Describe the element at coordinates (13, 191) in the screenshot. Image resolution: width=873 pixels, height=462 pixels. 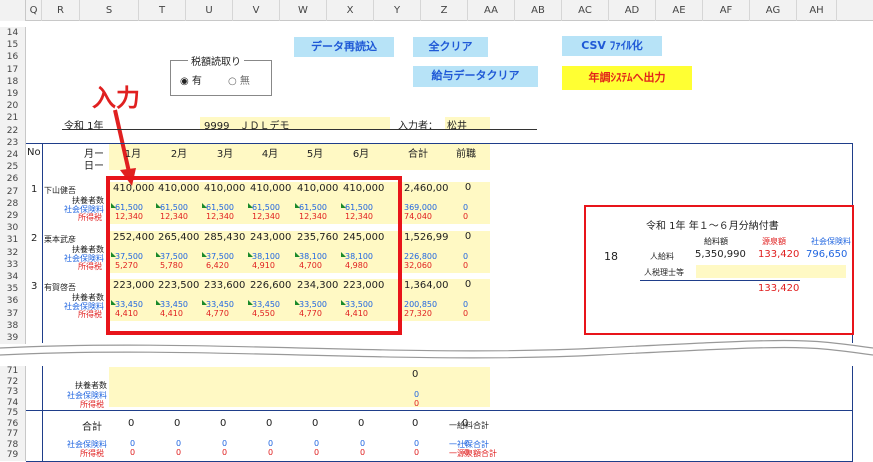
I see `row-header-27: 27` at that location.